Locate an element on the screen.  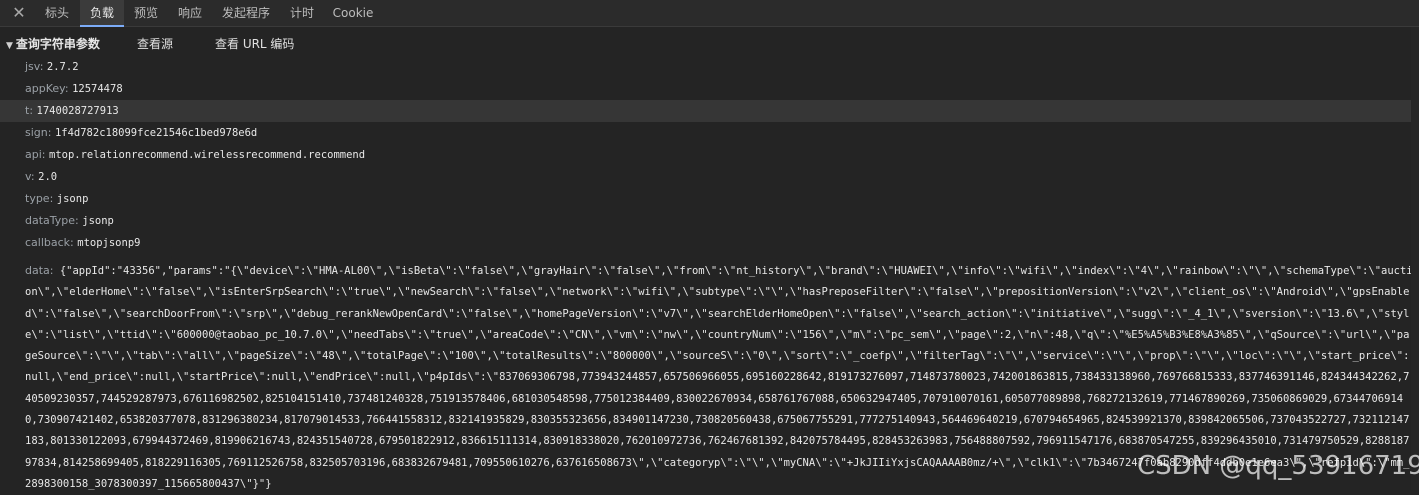
close-icon: ✕ is located at coordinates (19, 13).